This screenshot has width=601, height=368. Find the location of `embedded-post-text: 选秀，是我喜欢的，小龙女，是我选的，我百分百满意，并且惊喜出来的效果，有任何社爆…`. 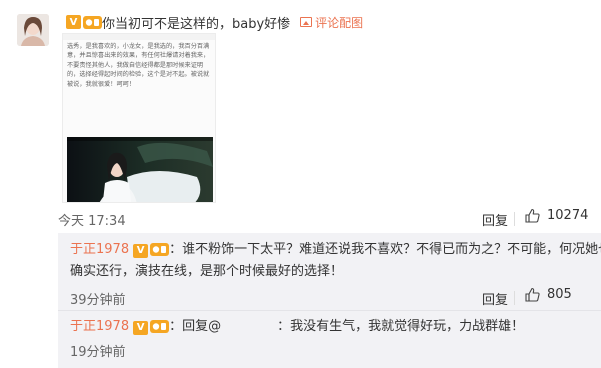

embedded-post-text: 选秀，是我喜欢的，小龙女，是我选的，我百分百满意，并且惊喜出来的效果，有任何社爆… is located at coordinates (138, 65).